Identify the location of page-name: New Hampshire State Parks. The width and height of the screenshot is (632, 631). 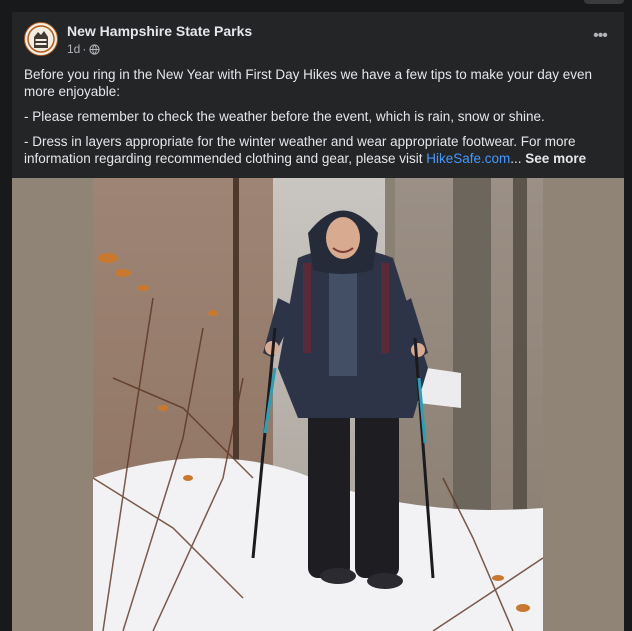
(159, 31).